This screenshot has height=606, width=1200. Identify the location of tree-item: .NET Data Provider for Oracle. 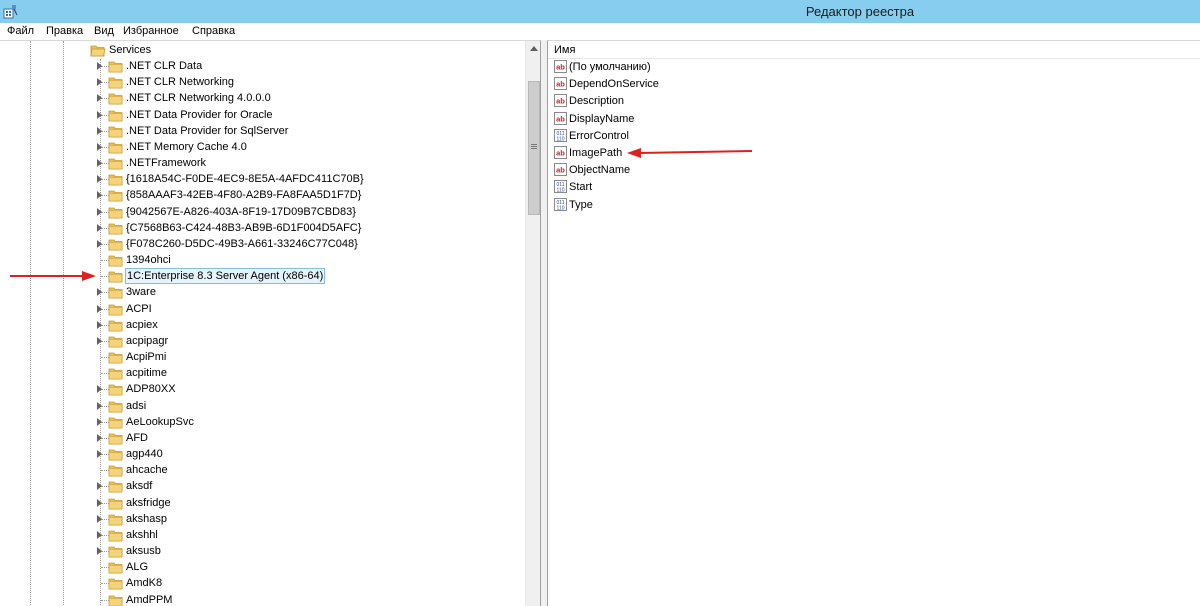
(262, 115).